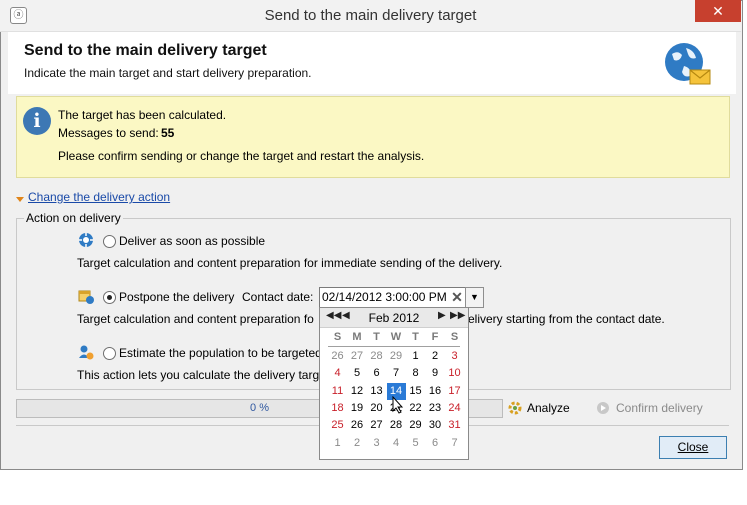 The image size is (747, 505). I want to click on calendar-day: 23, so click(435, 408).